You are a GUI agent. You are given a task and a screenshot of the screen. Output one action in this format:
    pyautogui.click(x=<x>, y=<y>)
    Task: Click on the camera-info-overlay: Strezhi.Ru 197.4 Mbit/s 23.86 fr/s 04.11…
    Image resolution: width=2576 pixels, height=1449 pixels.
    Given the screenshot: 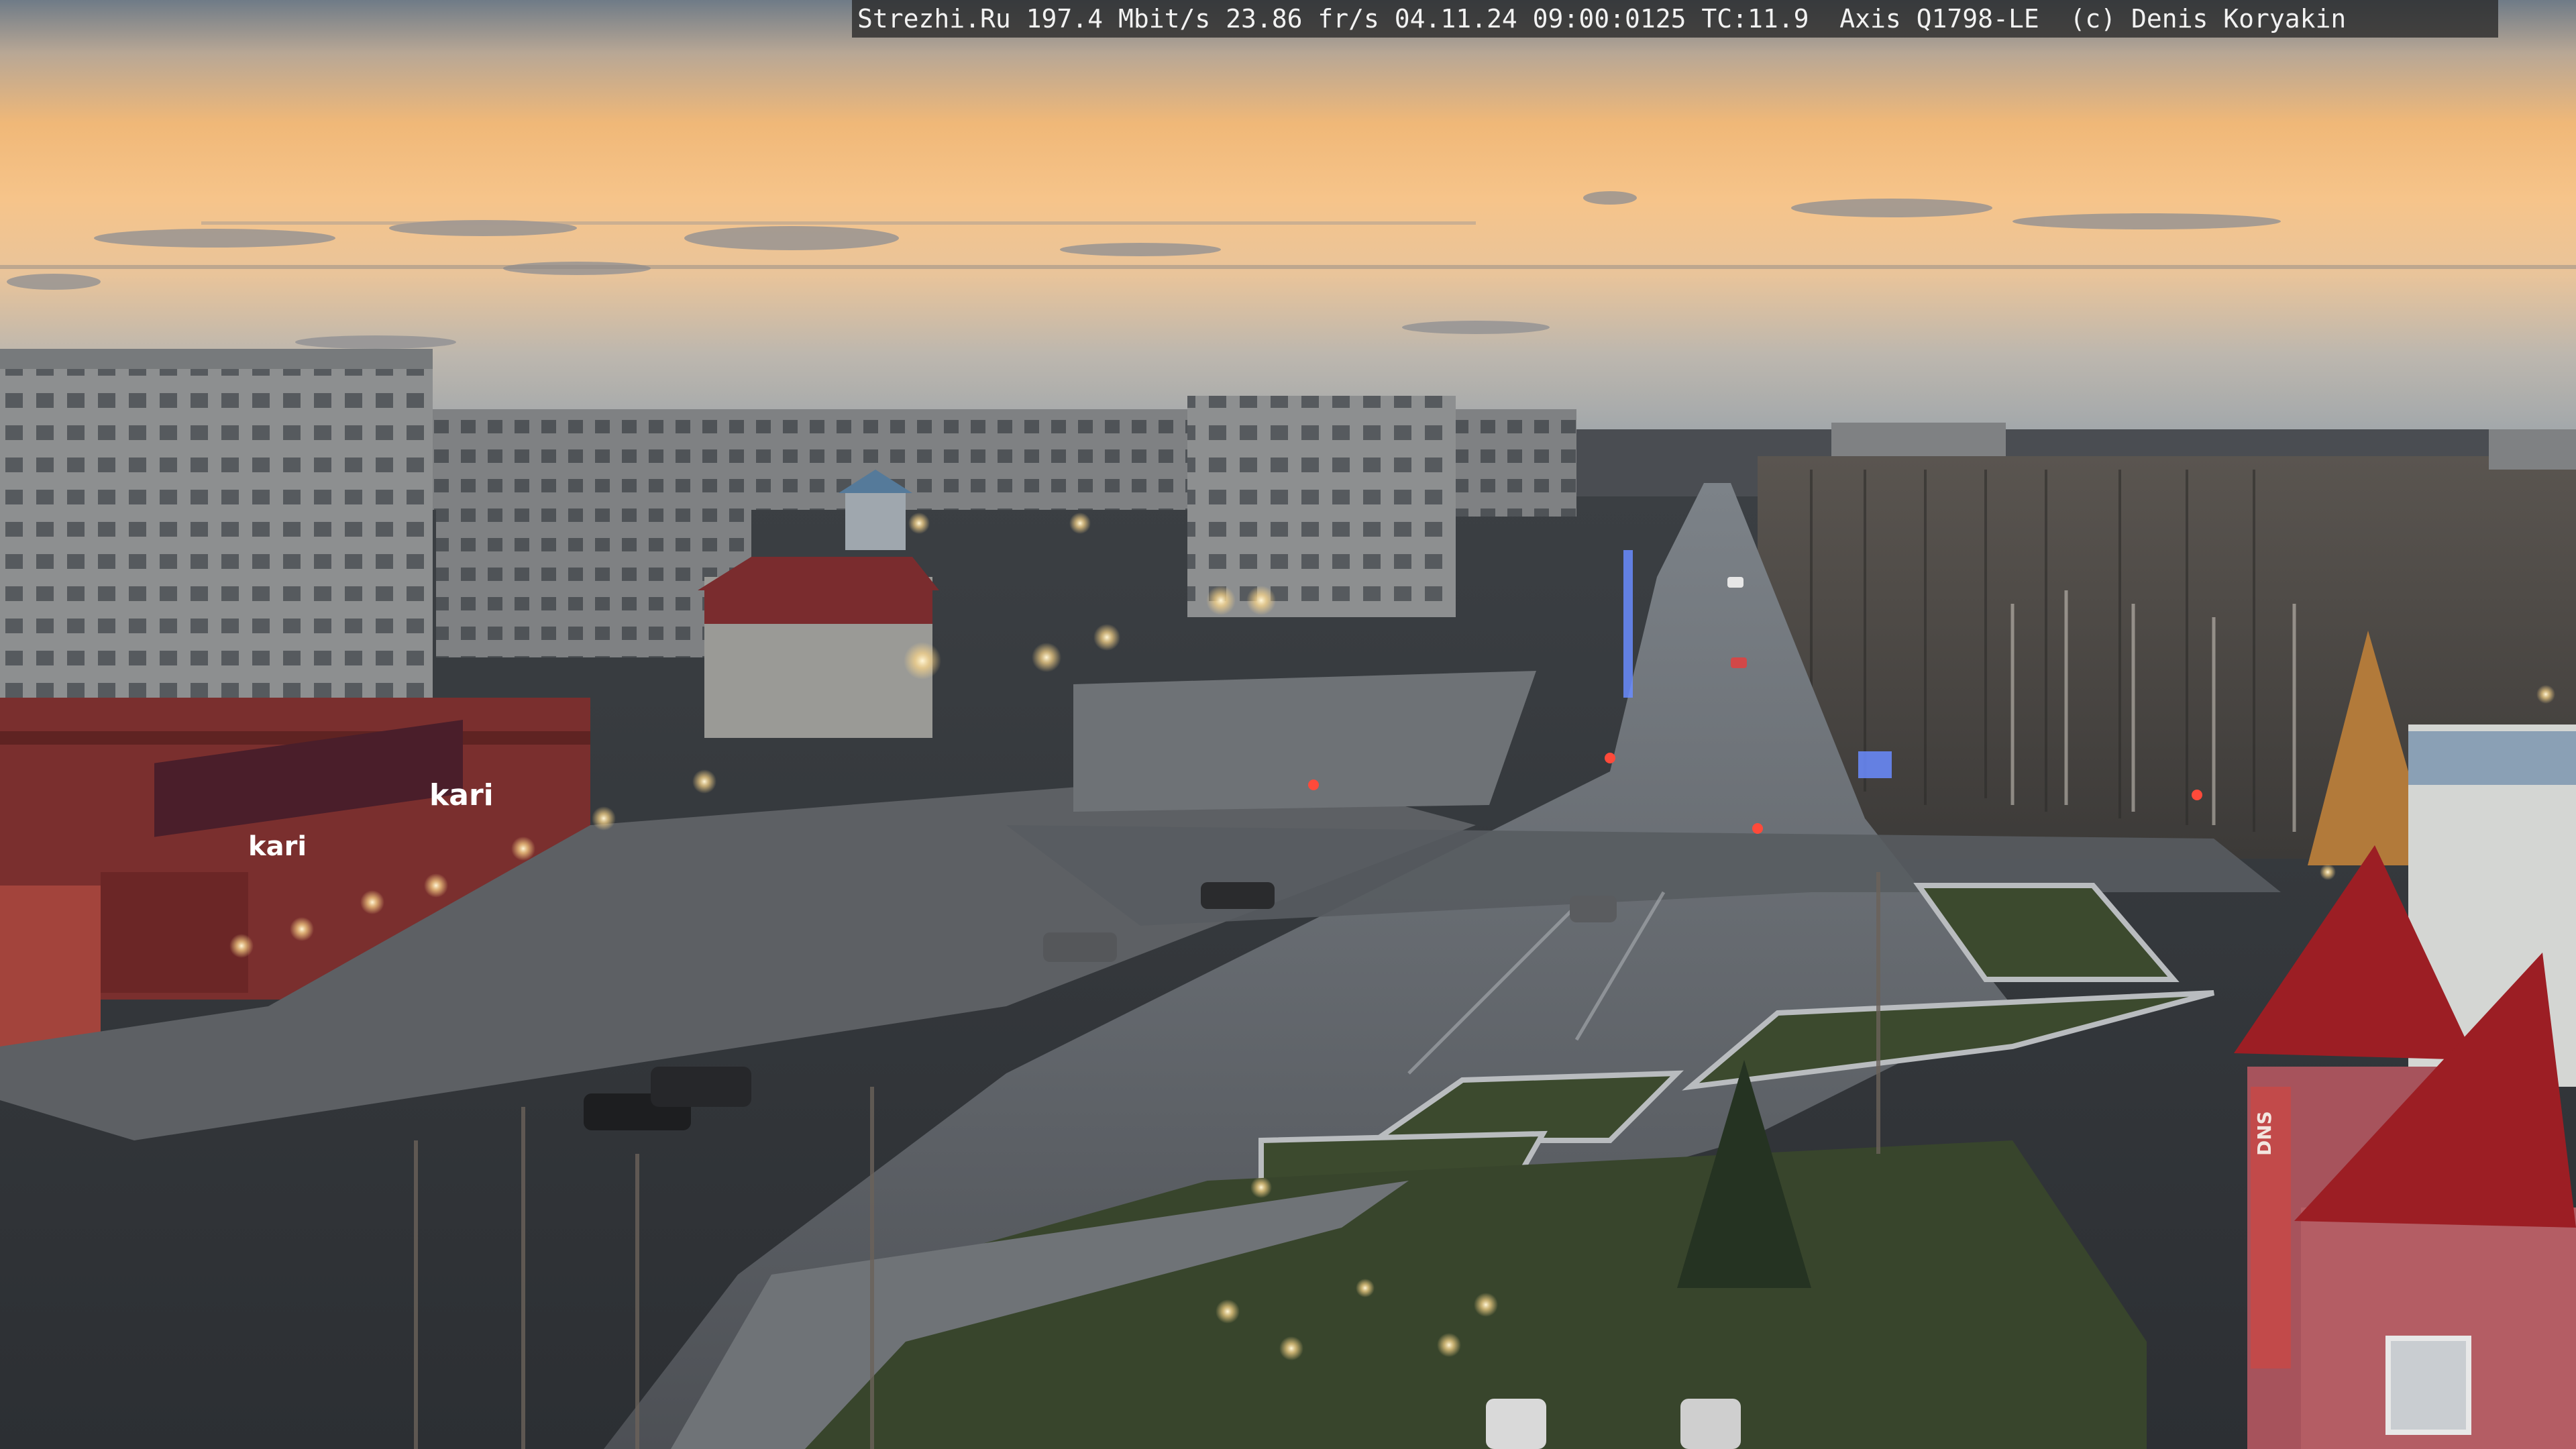 What is the action you would take?
    pyautogui.click(x=1675, y=19)
    